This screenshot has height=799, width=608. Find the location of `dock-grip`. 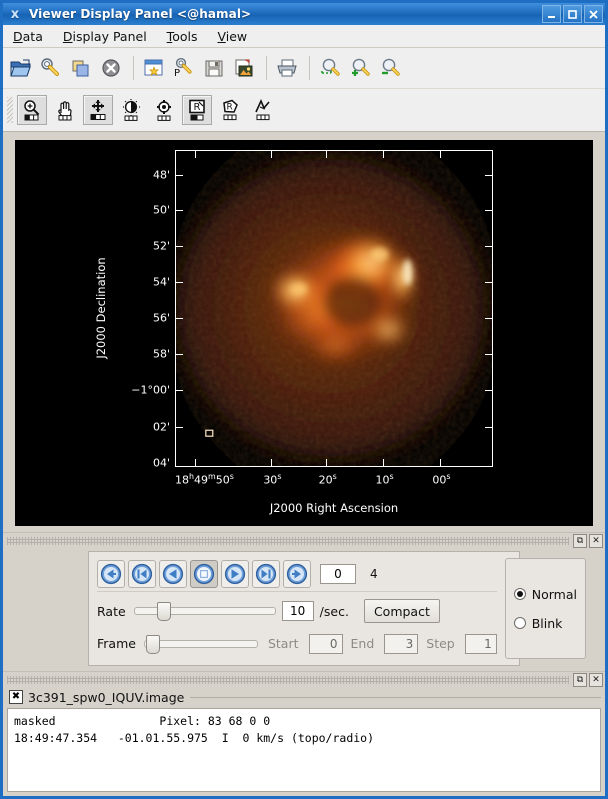

dock-grip is located at coordinates (288, 541).